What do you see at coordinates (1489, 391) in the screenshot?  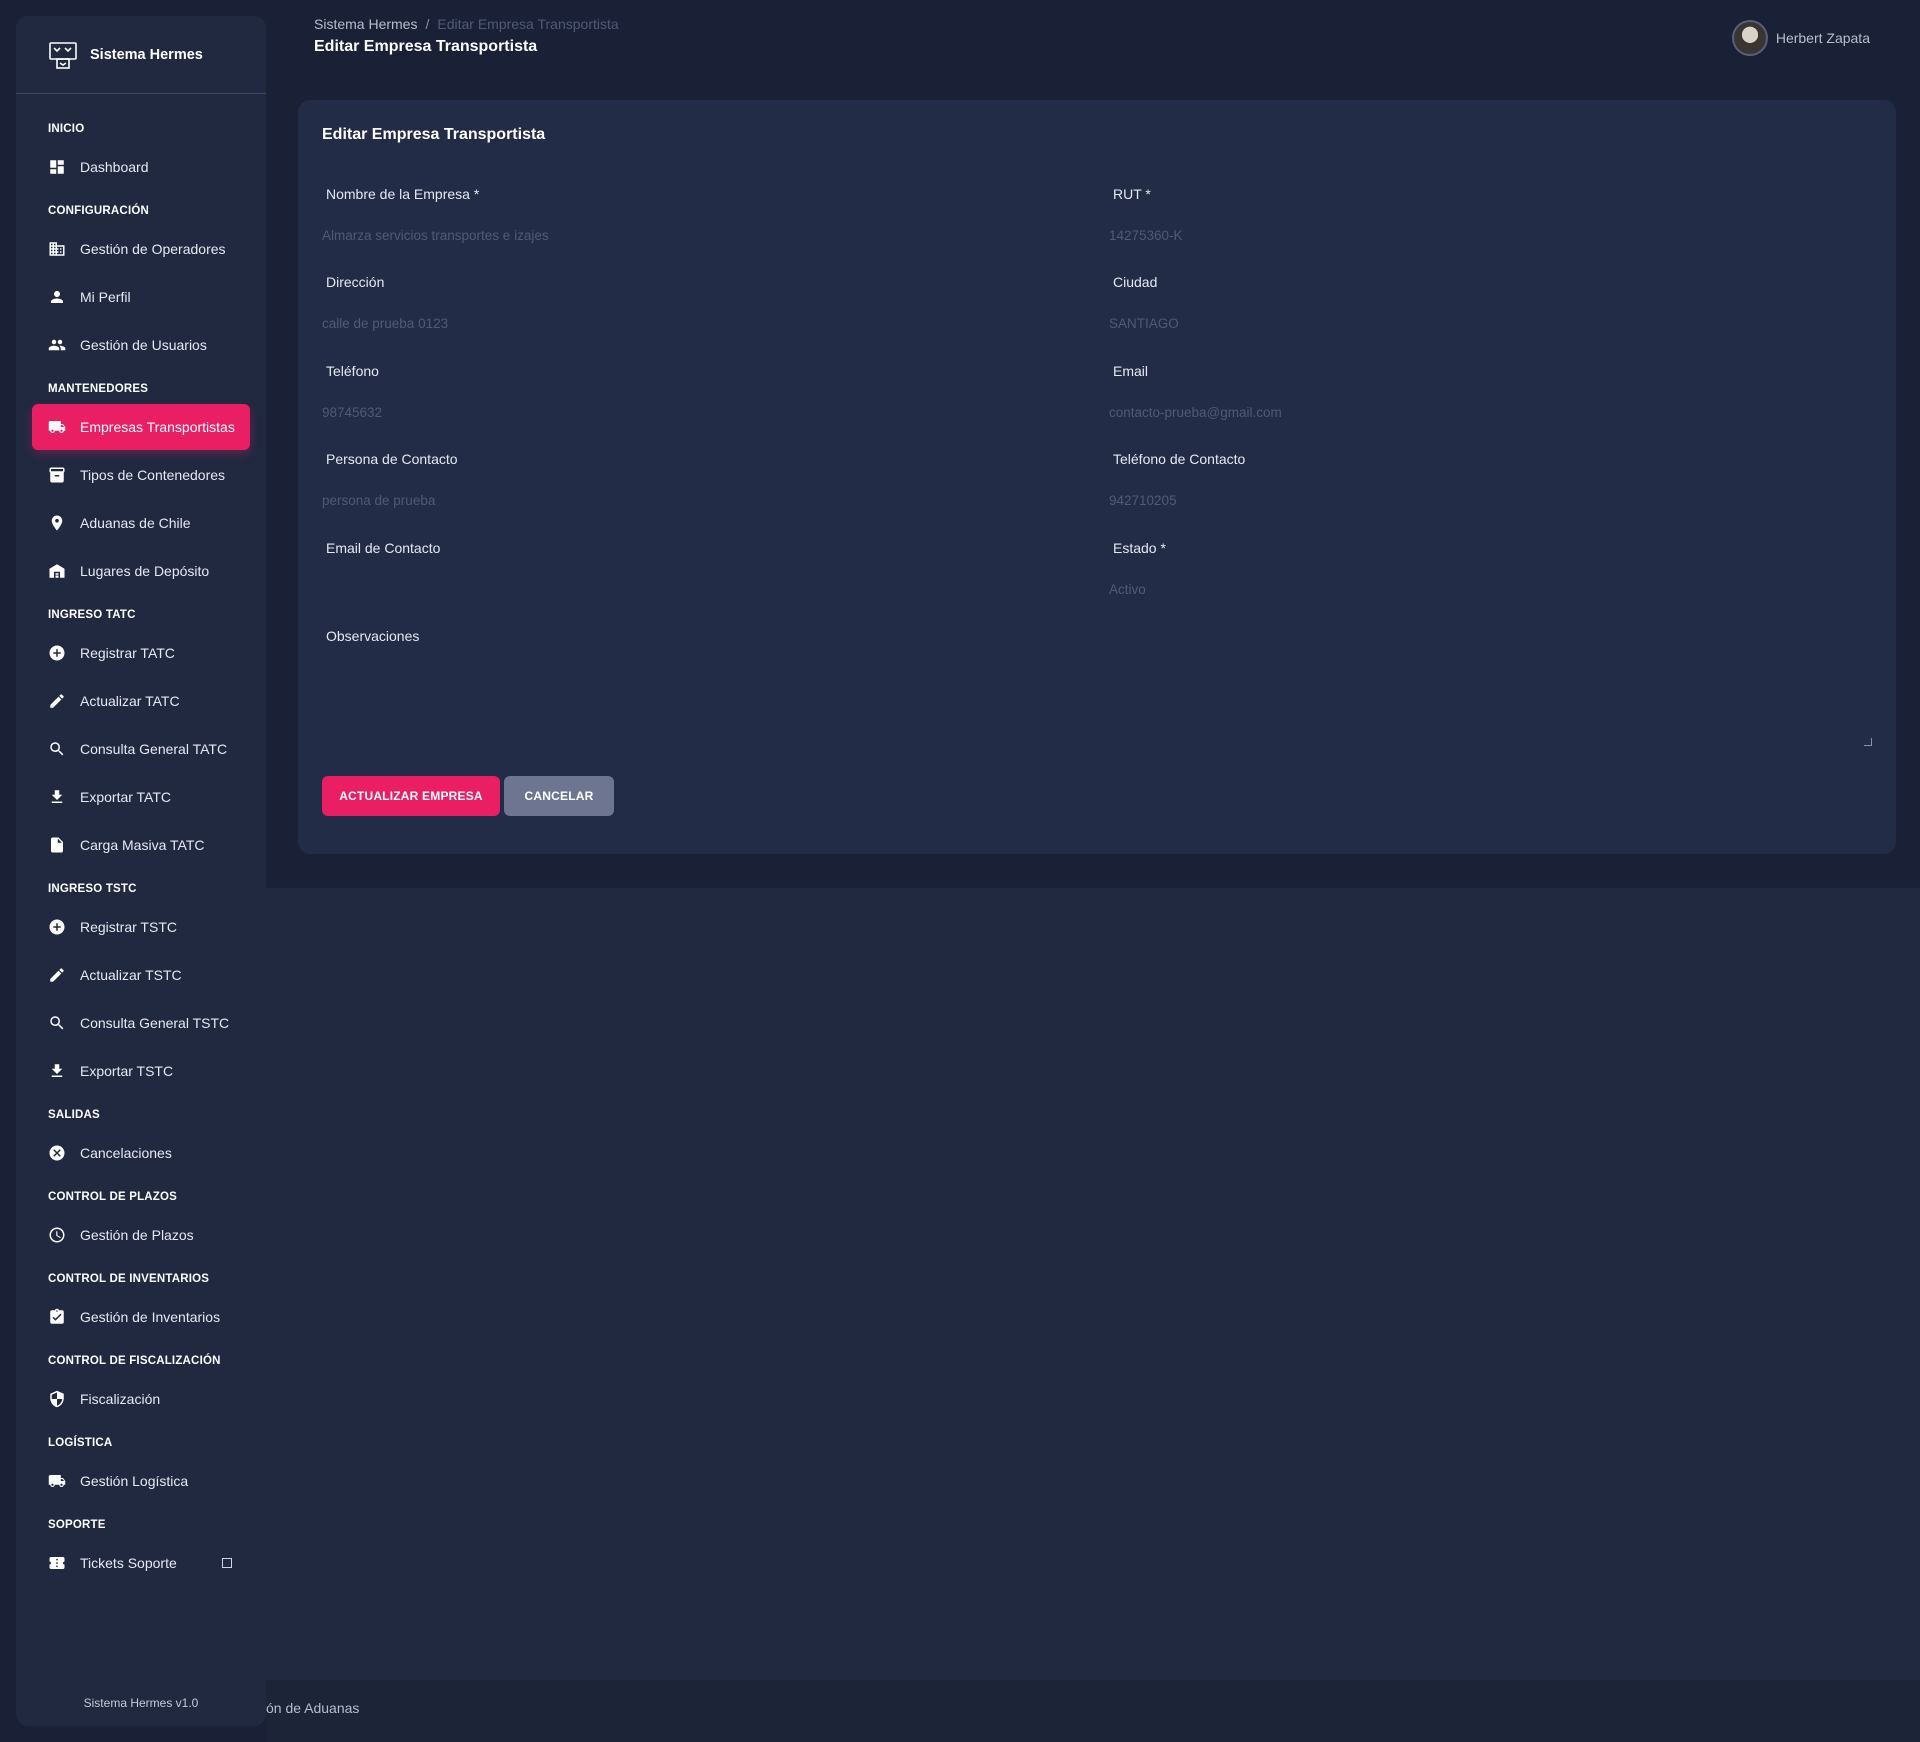 I see `field-email: Email contacto-prueba@gmail.com` at bounding box center [1489, 391].